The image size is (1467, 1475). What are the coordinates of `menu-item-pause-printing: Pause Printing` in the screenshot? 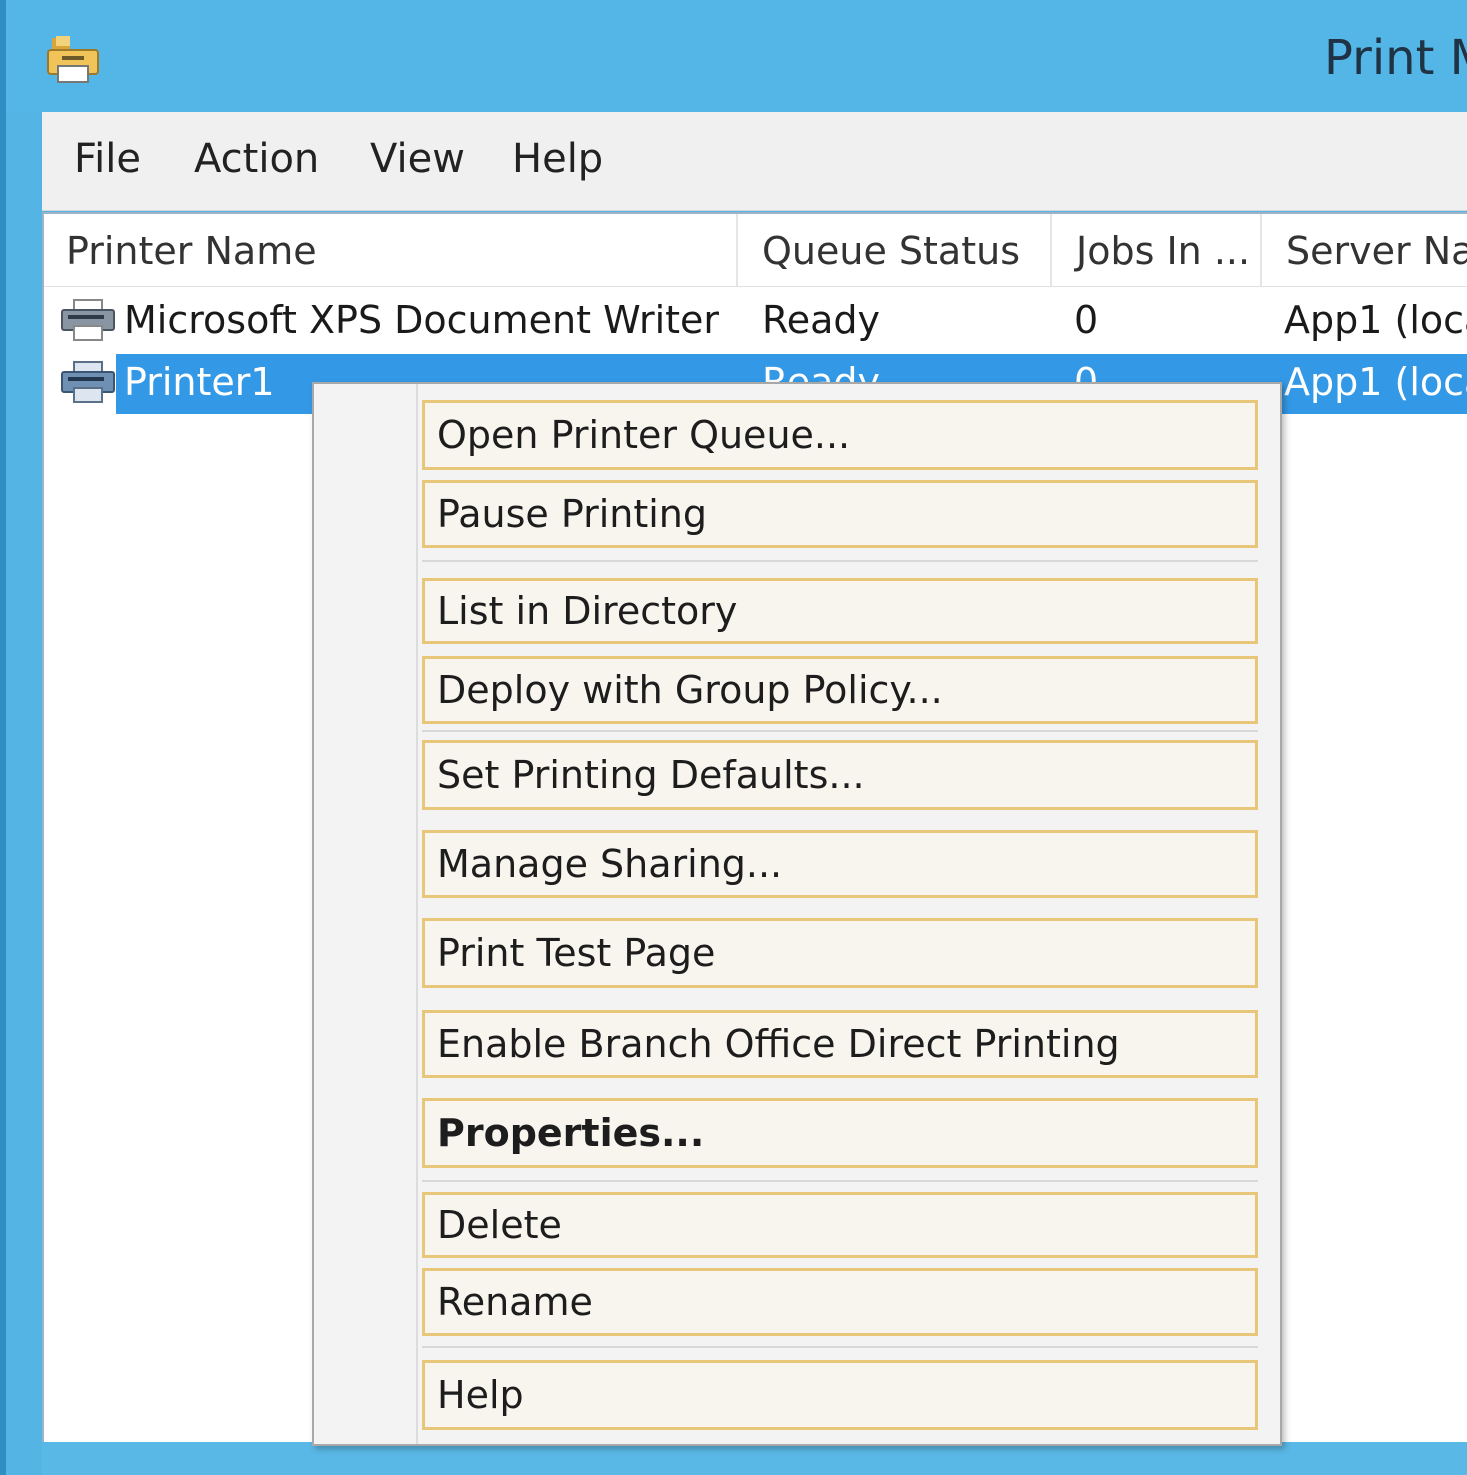 It's located at (840, 514).